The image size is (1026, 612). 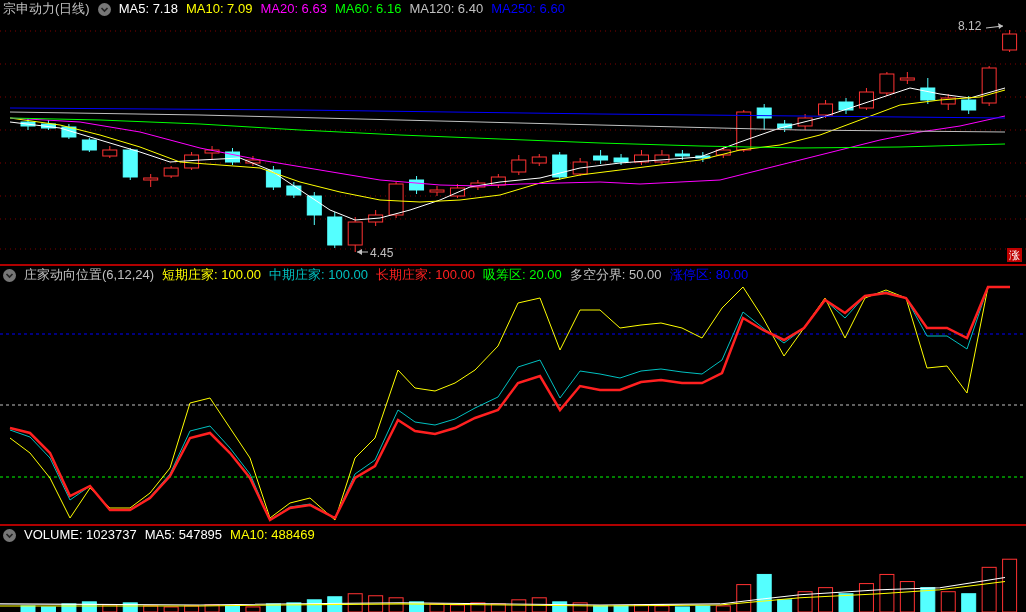 I want to click on price-label: 4.45, so click(x=382, y=253).